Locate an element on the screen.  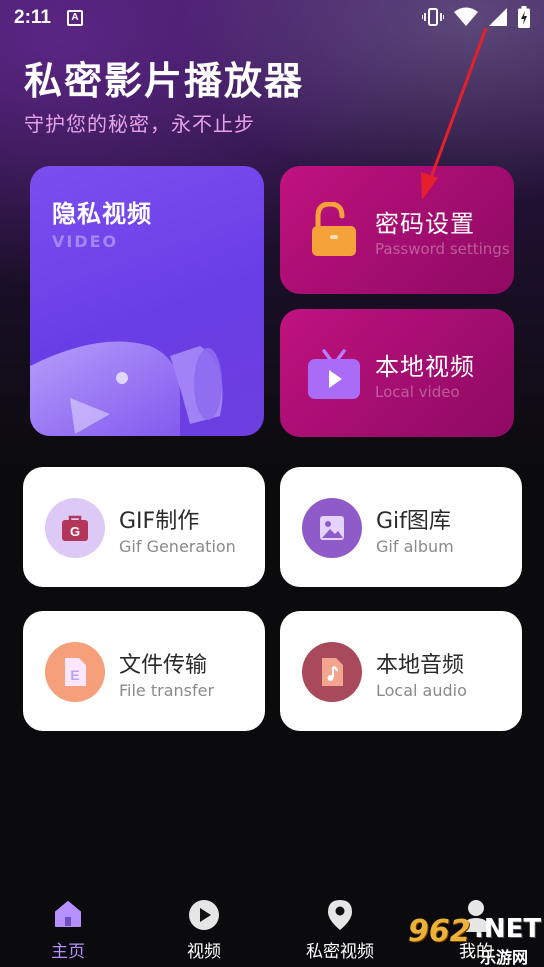
video-camera-icon is located at coordinates (126, 388).